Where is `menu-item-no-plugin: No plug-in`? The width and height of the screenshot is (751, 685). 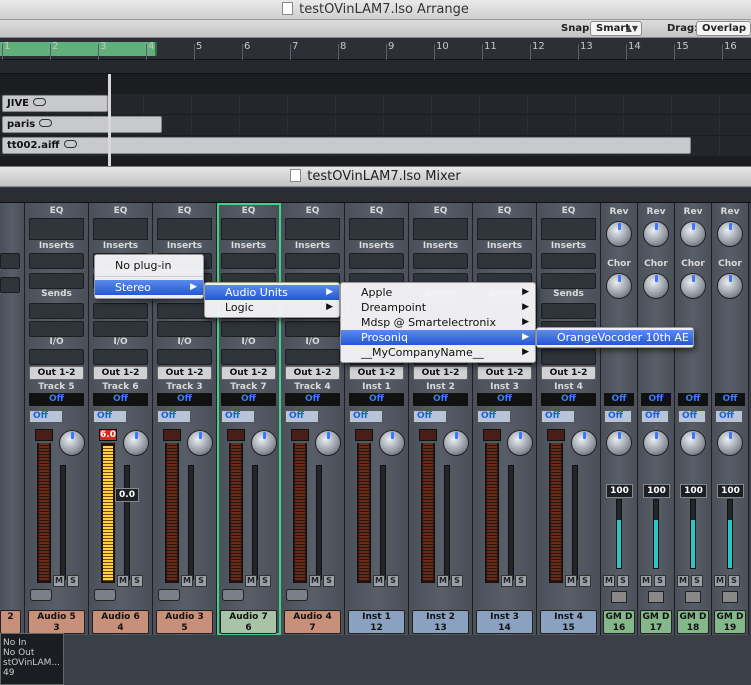 menu-item-no-plugin: No plug-in is located at coordinates (149, 265).